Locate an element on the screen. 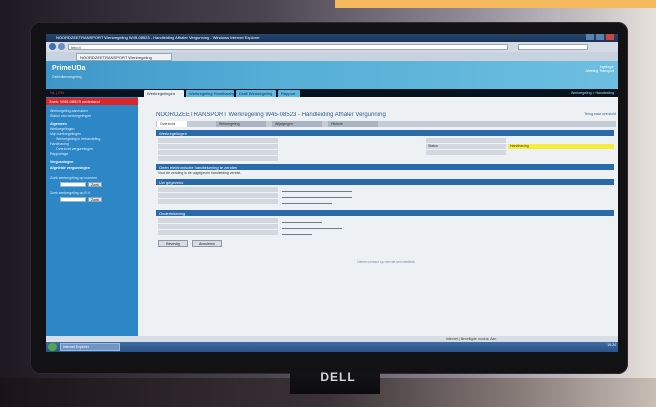  browser-search-input is located at coordinates (553, 47).